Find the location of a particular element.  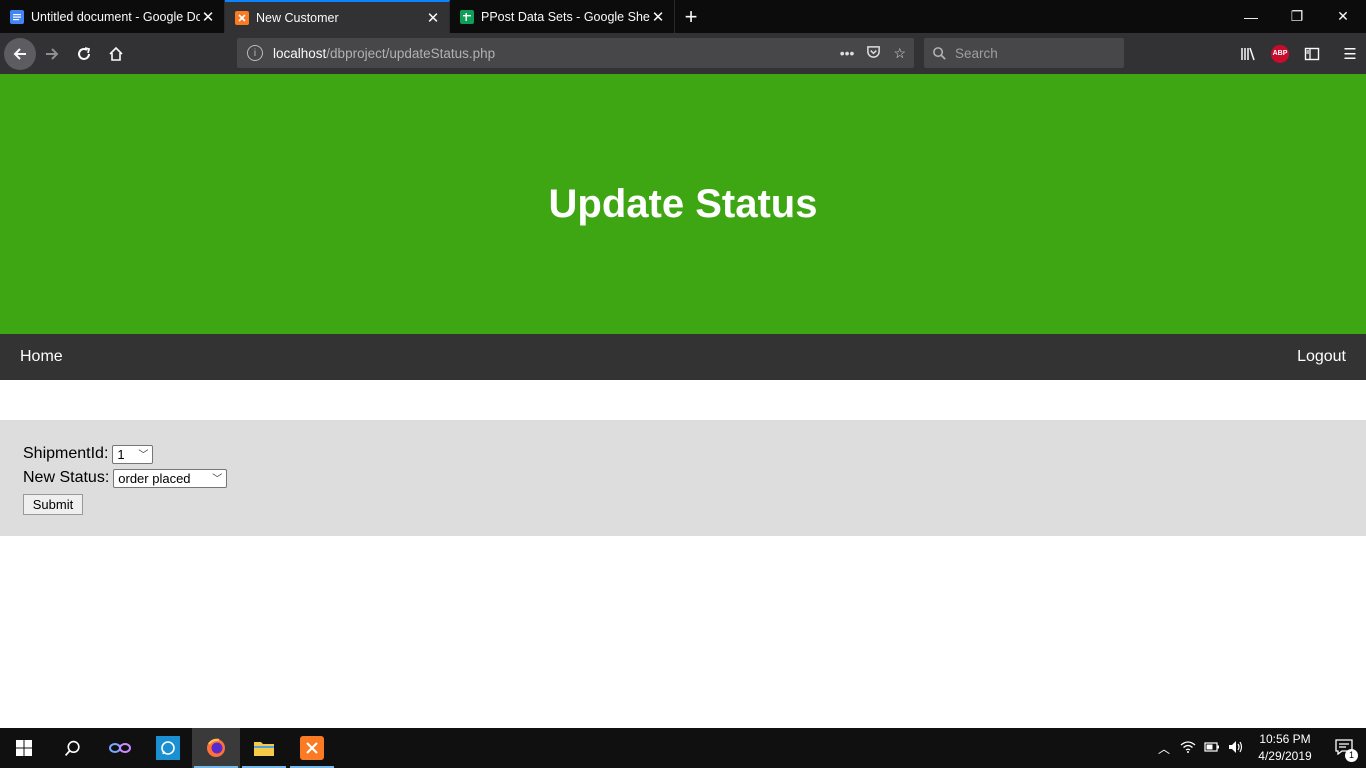

chevron-up-icon: ︿ is located at coordinates (1164, 748).